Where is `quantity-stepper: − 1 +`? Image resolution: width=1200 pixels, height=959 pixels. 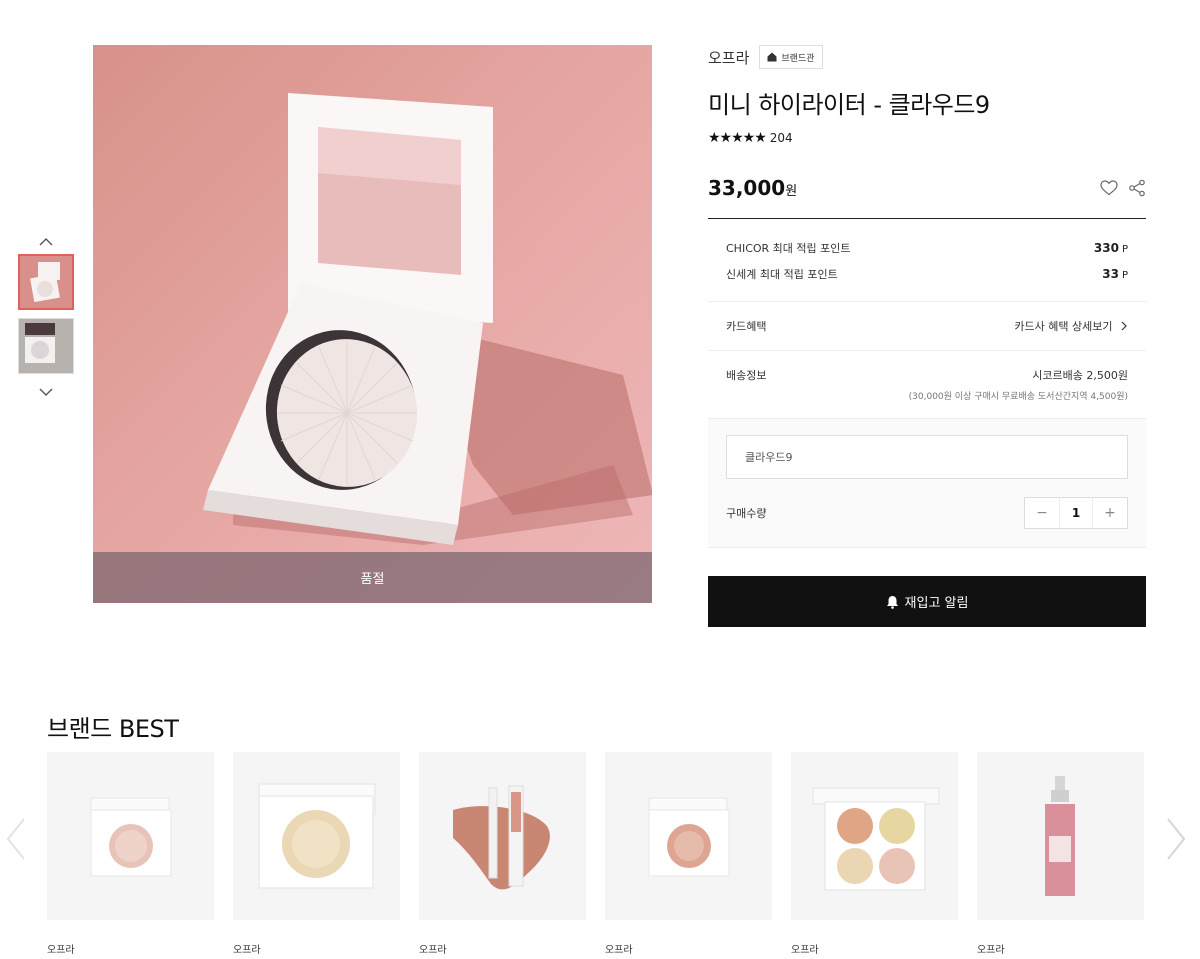
quantity-stepper: − 1 + is located at coordinates (1076, 513).